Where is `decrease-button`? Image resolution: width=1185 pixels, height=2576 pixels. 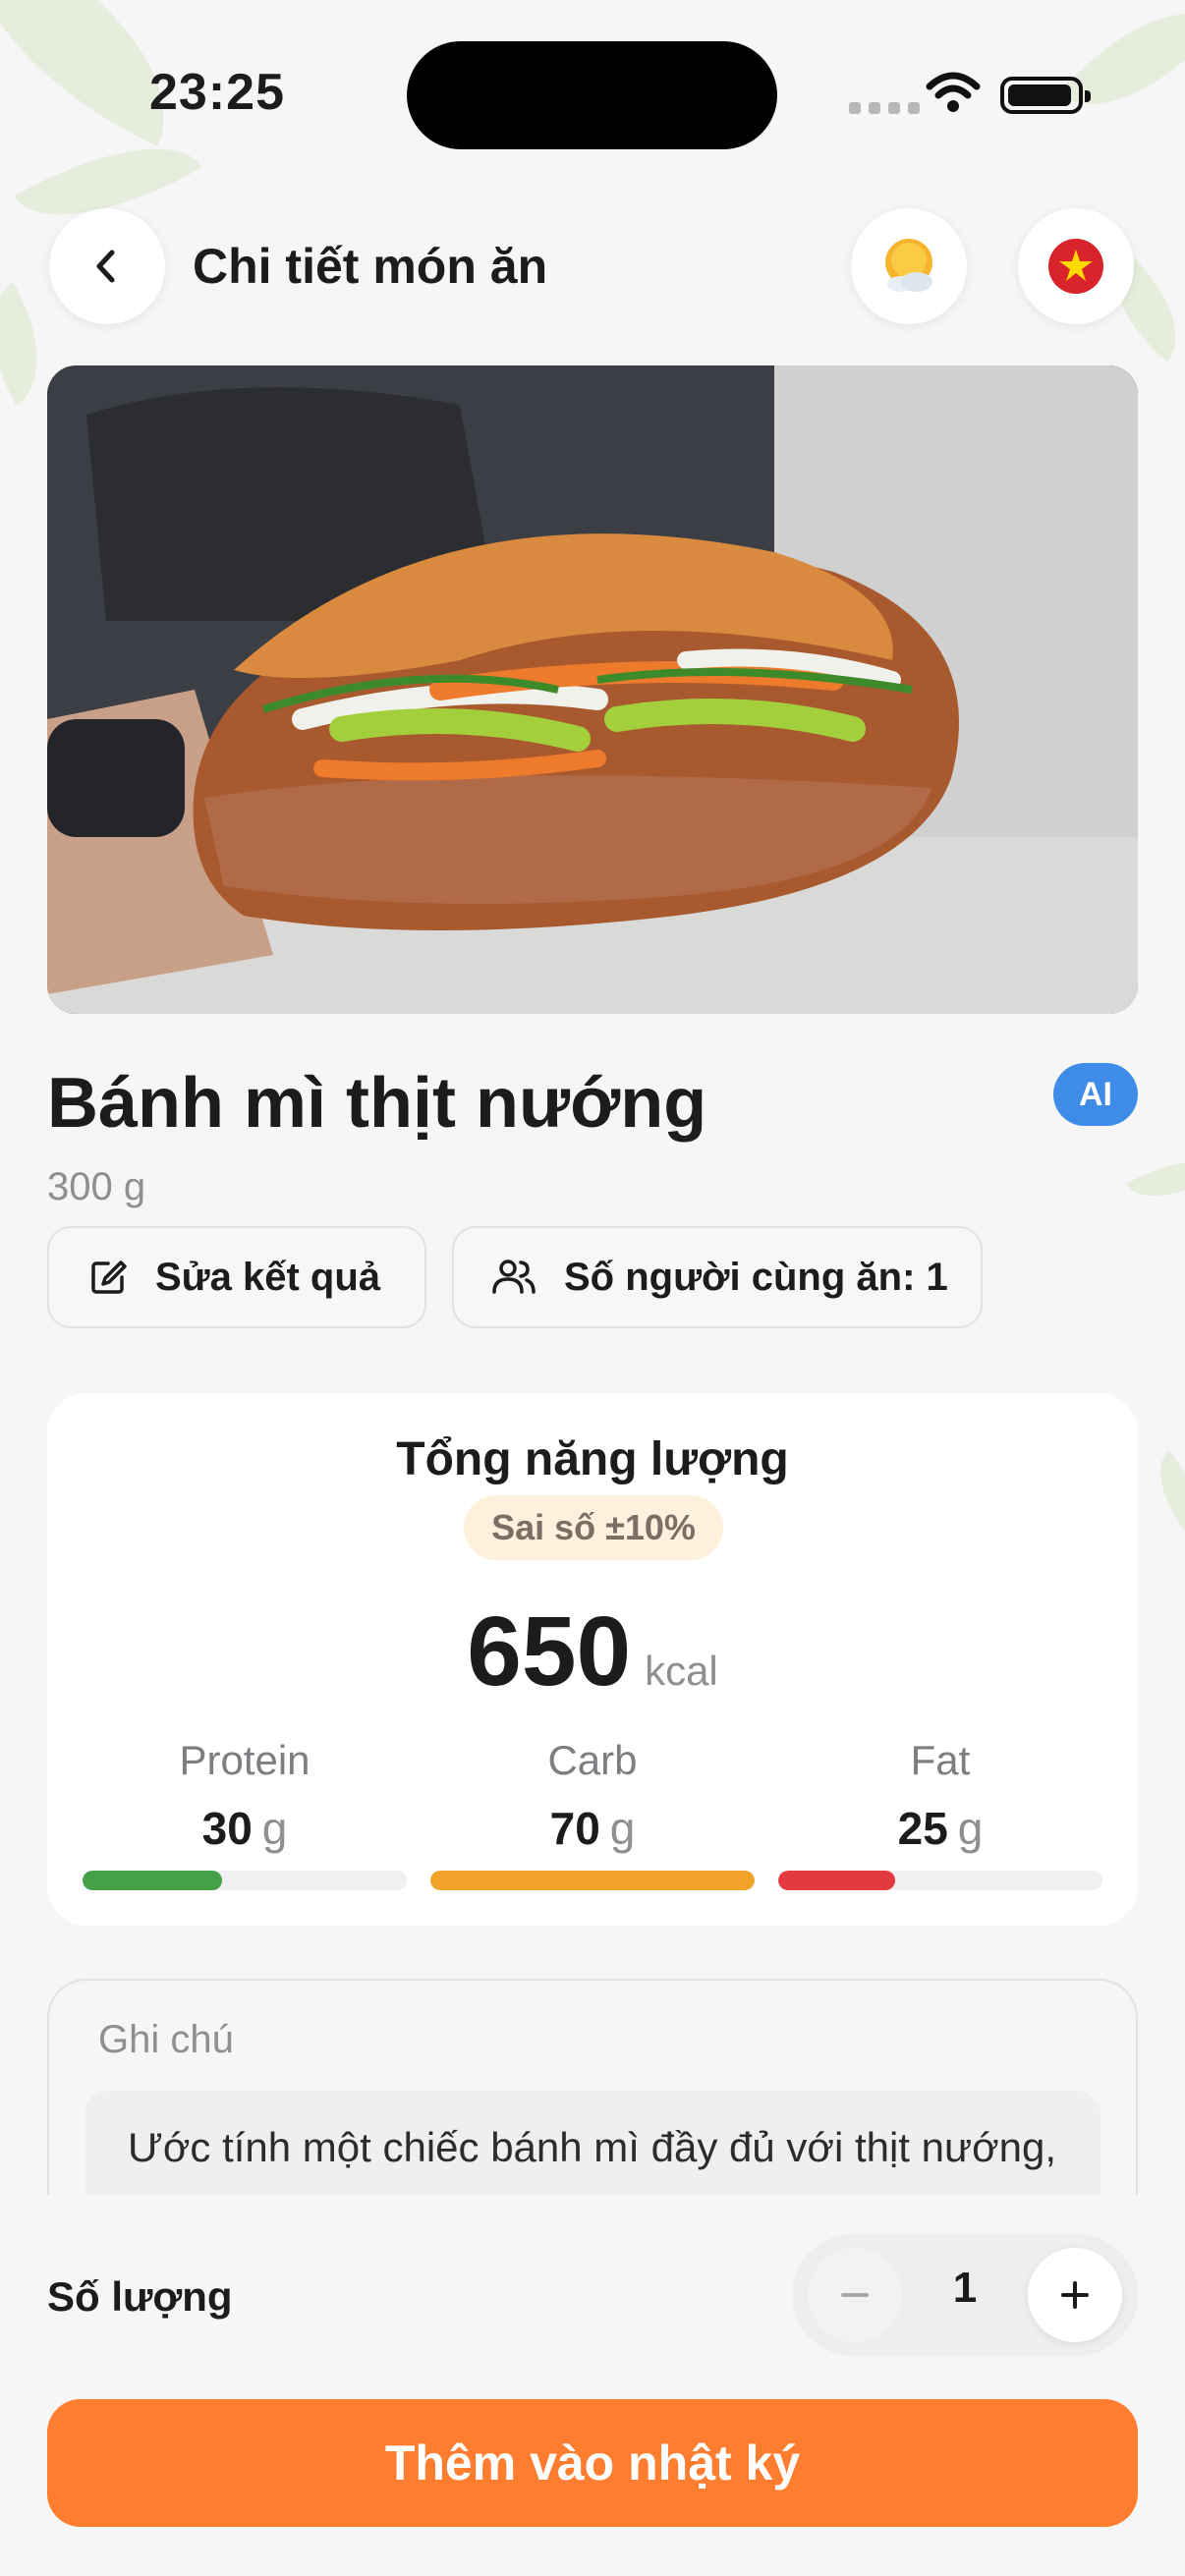 decrease-button is located at coordinates (855, 2295).